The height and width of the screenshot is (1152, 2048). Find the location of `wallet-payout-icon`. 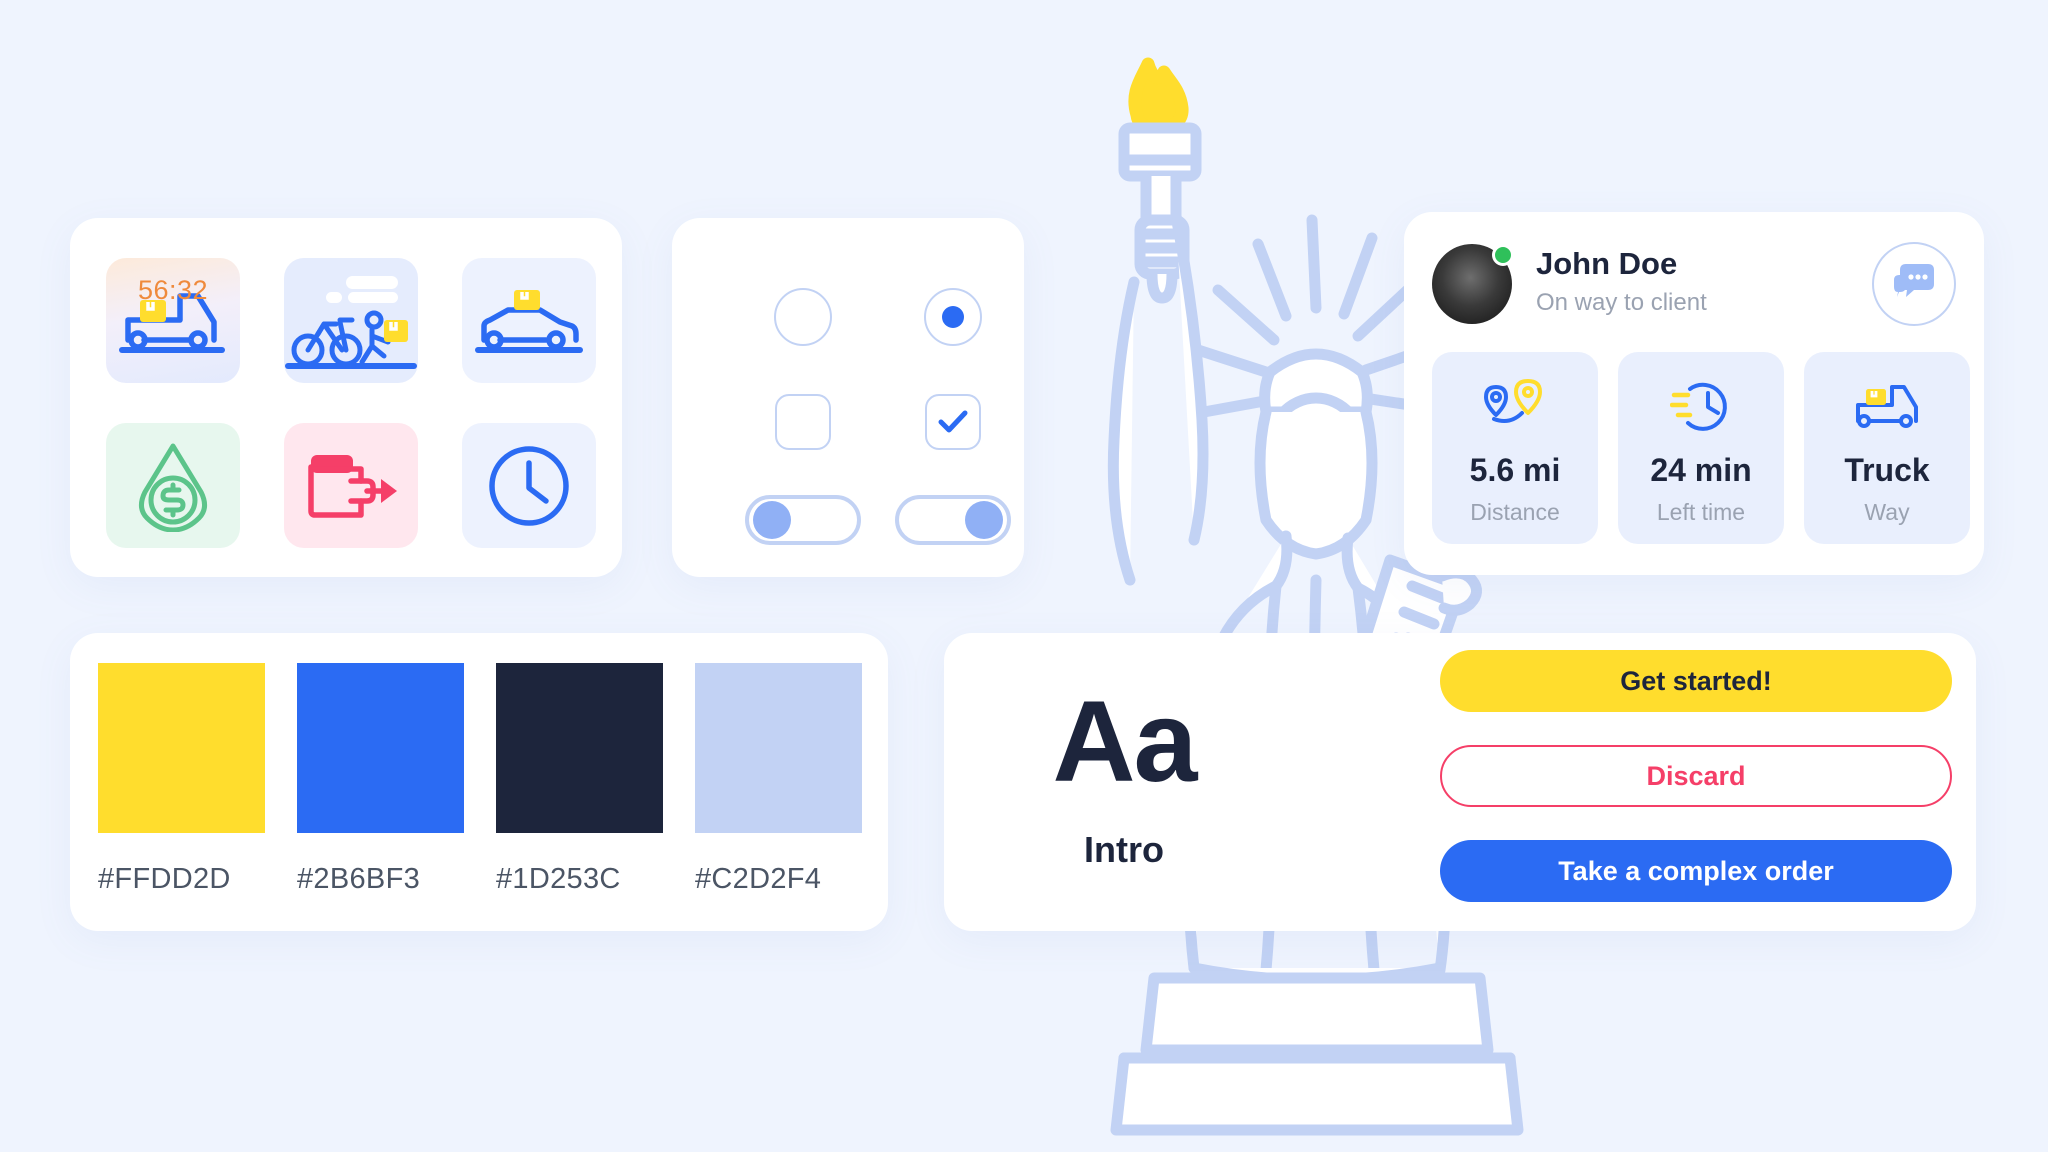

wallet-payout-icon is located at coordinates (352, 486).